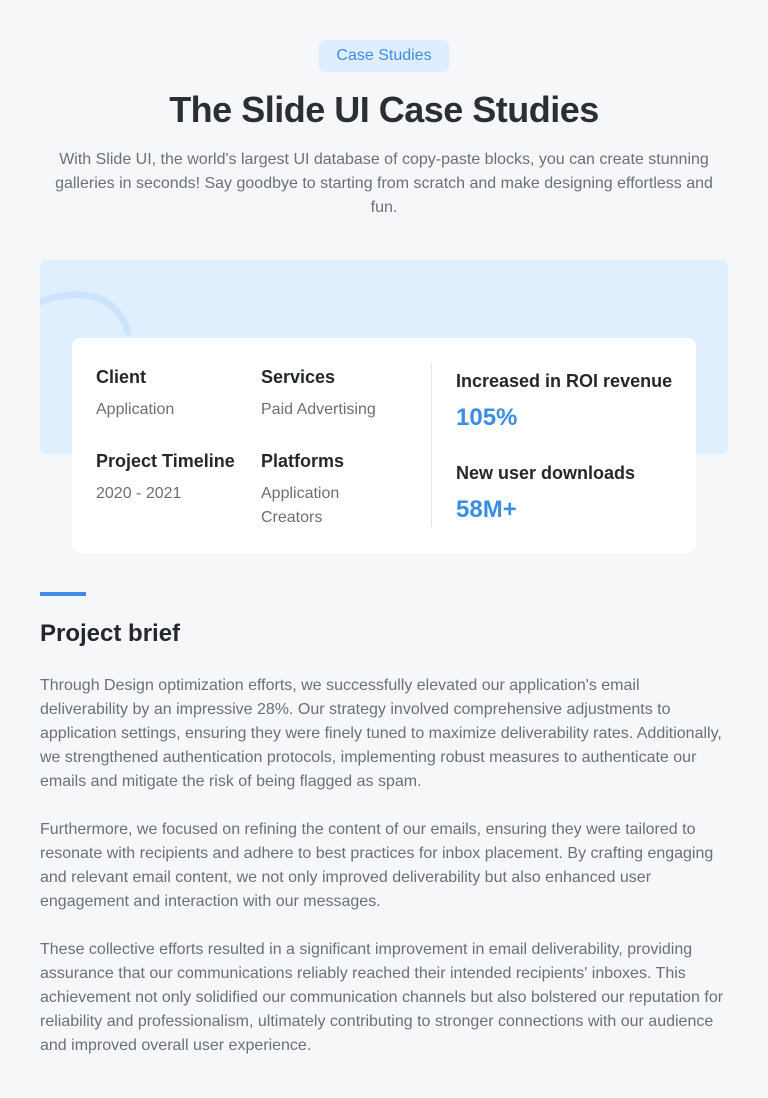 Image resolution: width=768 pixels, height=1098 pixels. Describe the element at coordinates (431, 445) in the screenshot. I see `card-divider` at that location.